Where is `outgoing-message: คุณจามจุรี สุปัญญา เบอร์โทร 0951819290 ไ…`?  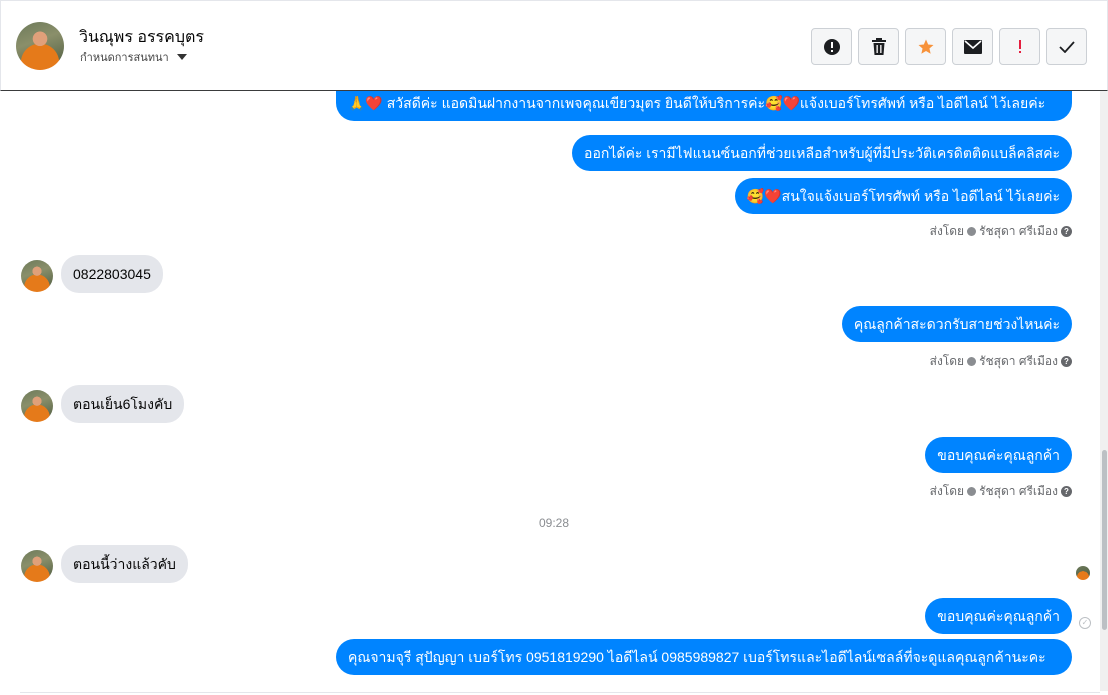
outgoing-message: คุณจามจุรี สุปัญญา เบอร์โทร 0951819290 ไ… is located at coordinates (704, 657).